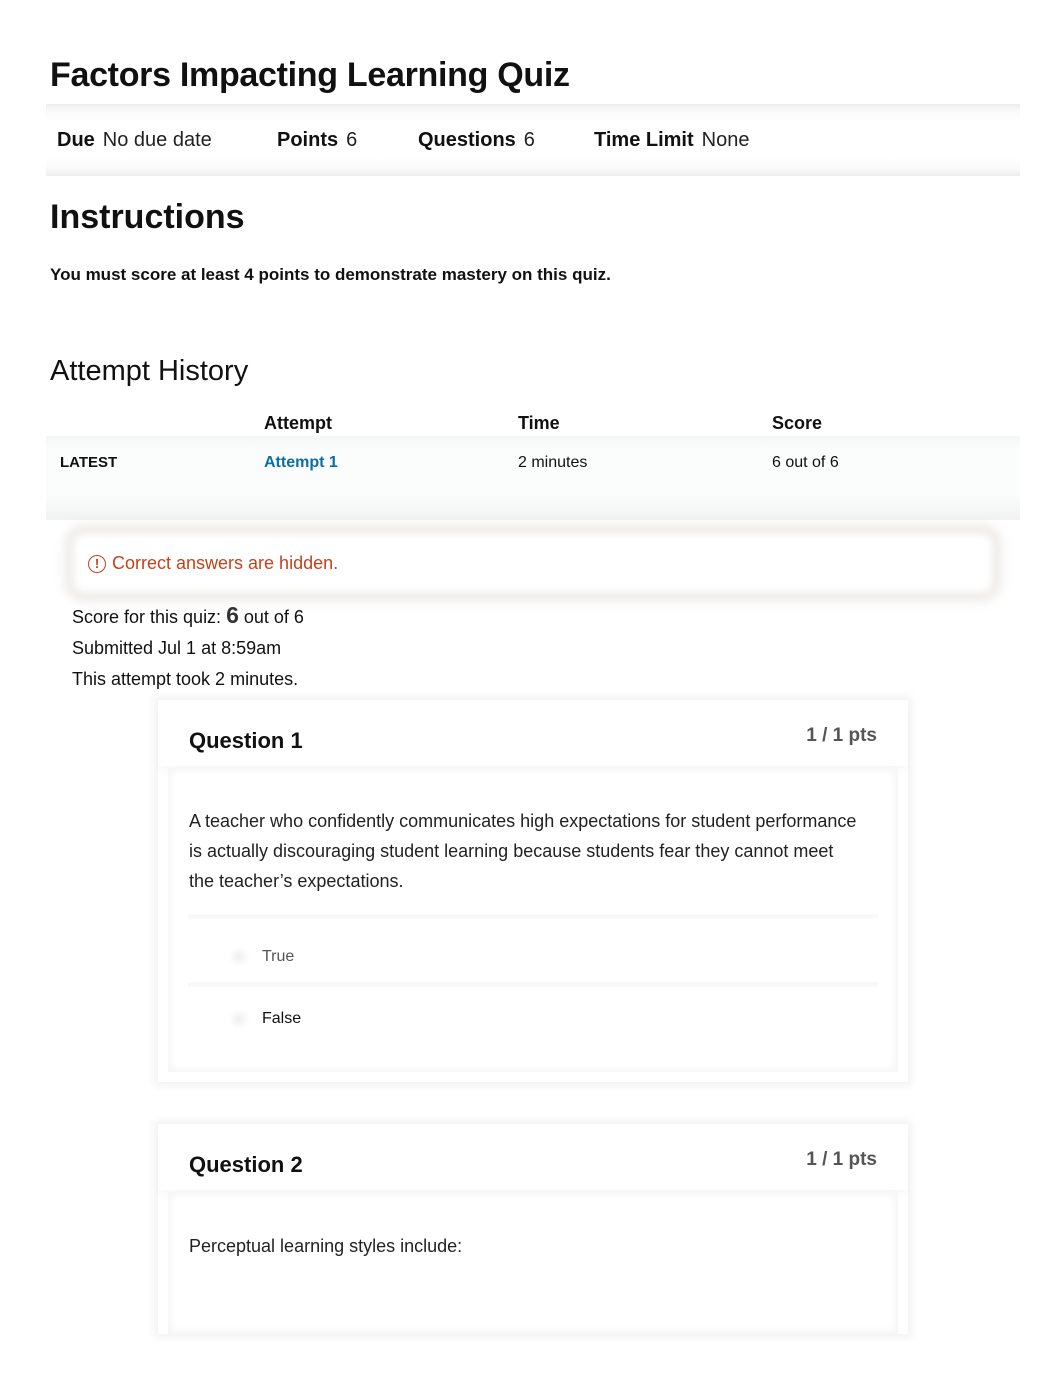 The width and height of the screenshot is (1062, 1377). Describe the element at coordinates (533, 733) in the screenshot. I see `question-header: Question 1 1 / 1 pts` at that location.